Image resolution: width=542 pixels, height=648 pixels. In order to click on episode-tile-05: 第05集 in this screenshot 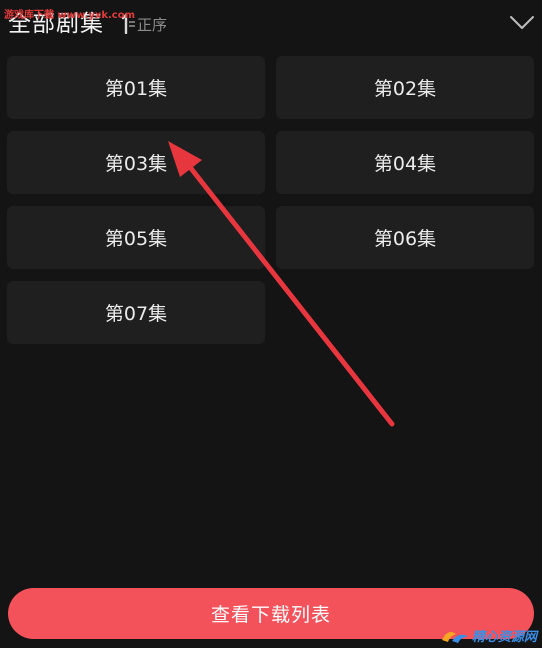, I will do `click(136, 237)`.